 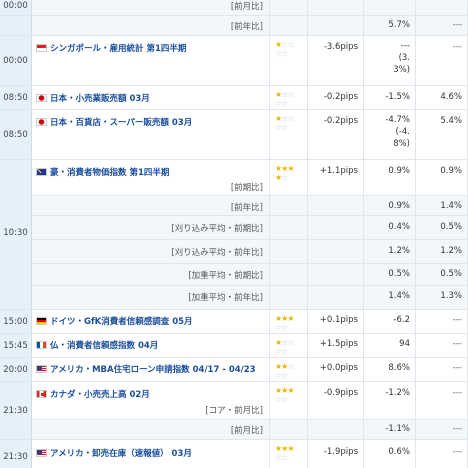 I want to click on star-rating: ★★★ ★☆, so click(x=284, y=173).